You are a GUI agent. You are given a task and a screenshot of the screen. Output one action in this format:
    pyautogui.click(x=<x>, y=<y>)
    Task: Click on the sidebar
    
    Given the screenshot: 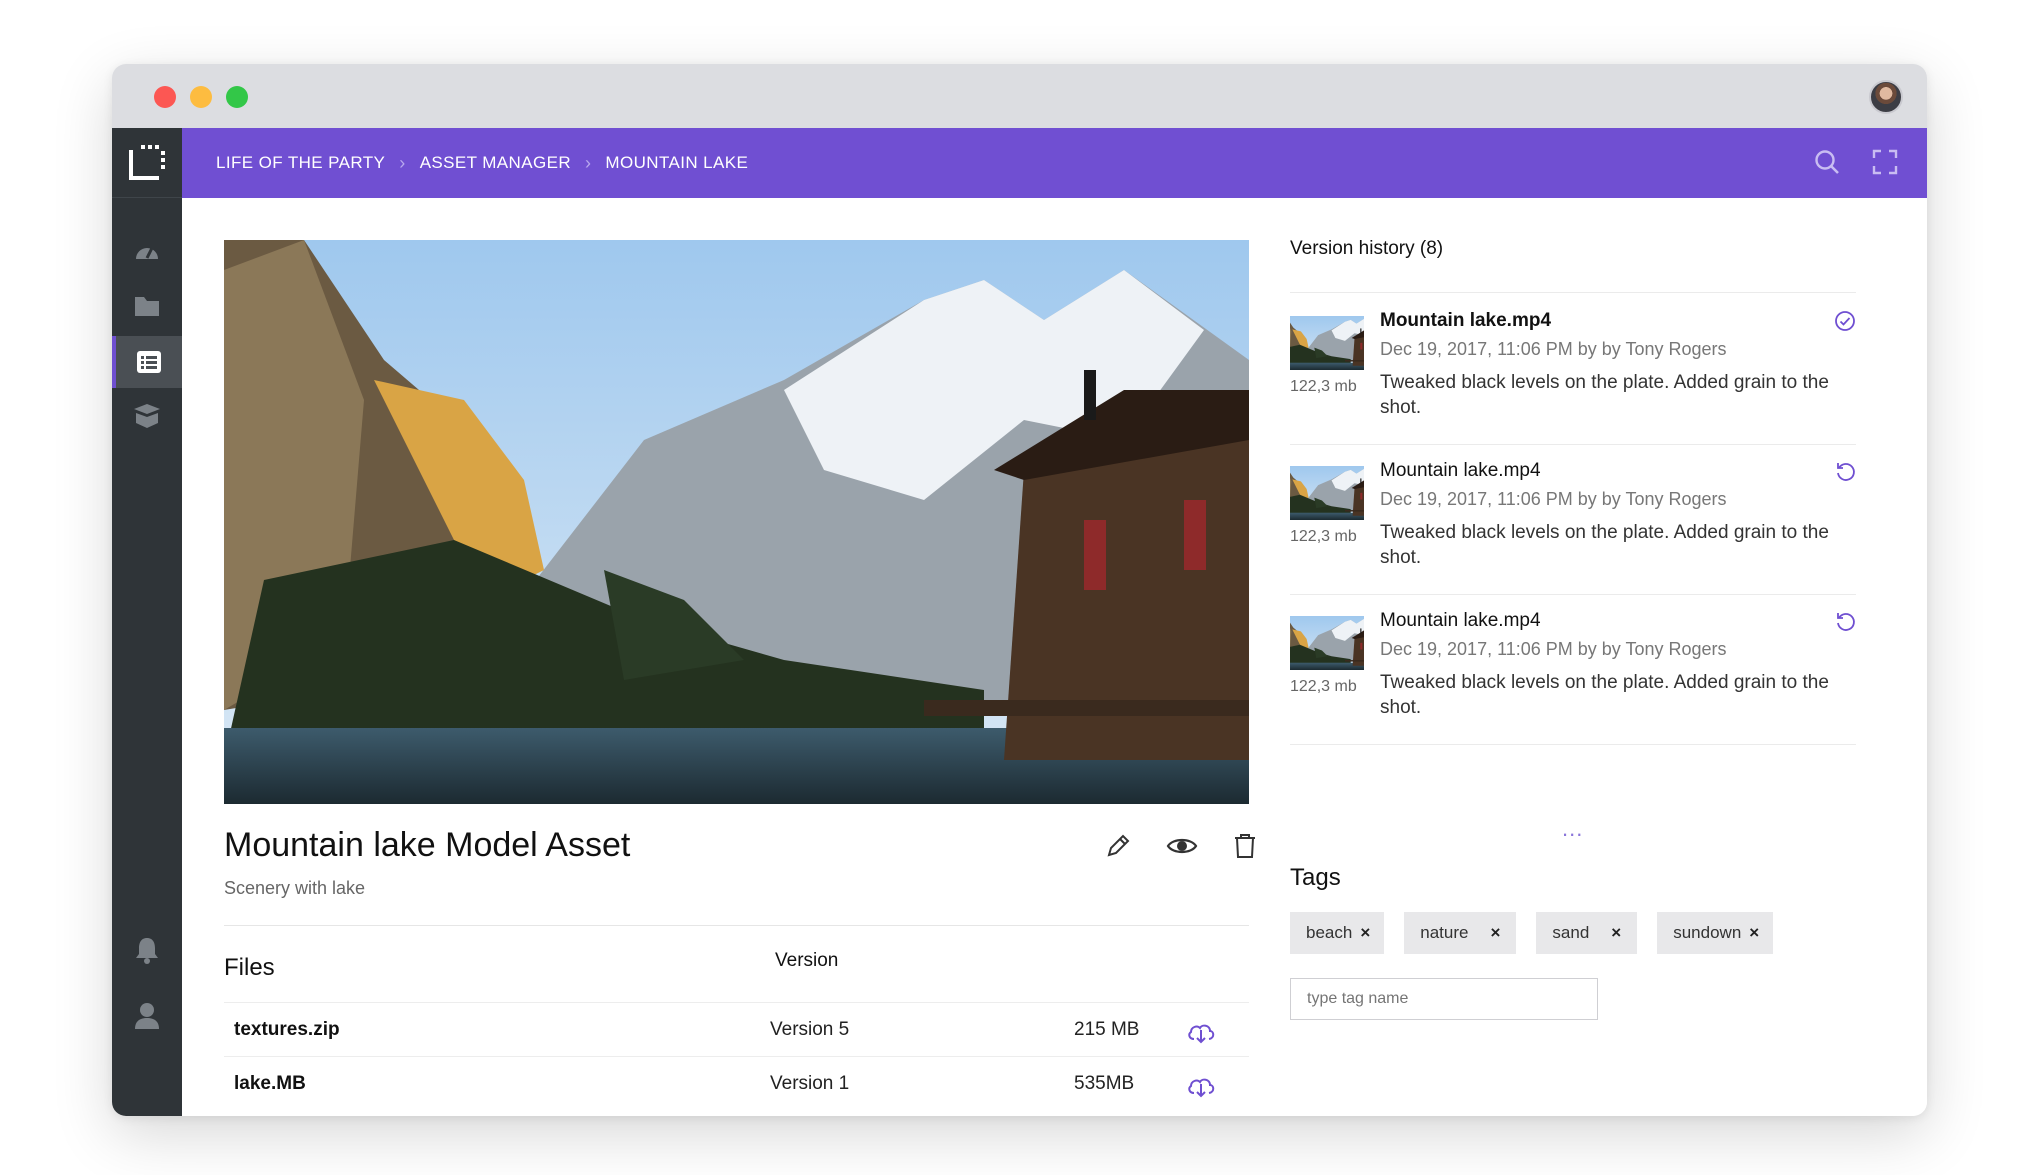 What is the action you would take?
    pyautogui.click(x=147, y=622)
    